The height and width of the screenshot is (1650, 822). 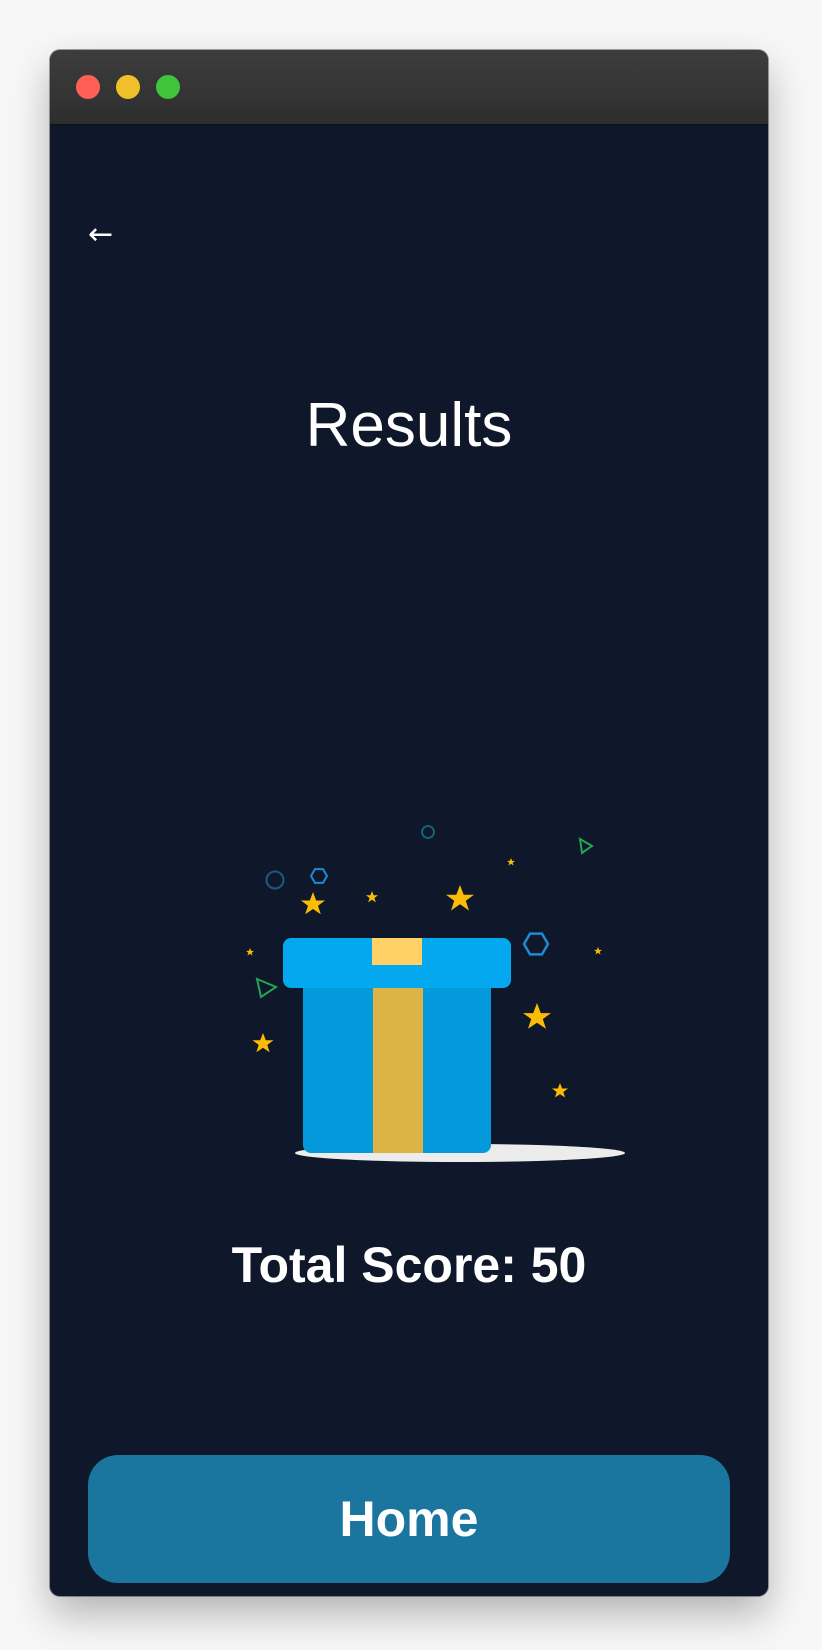 I want to click on maximize-window-button, so click(x=168, y=87).